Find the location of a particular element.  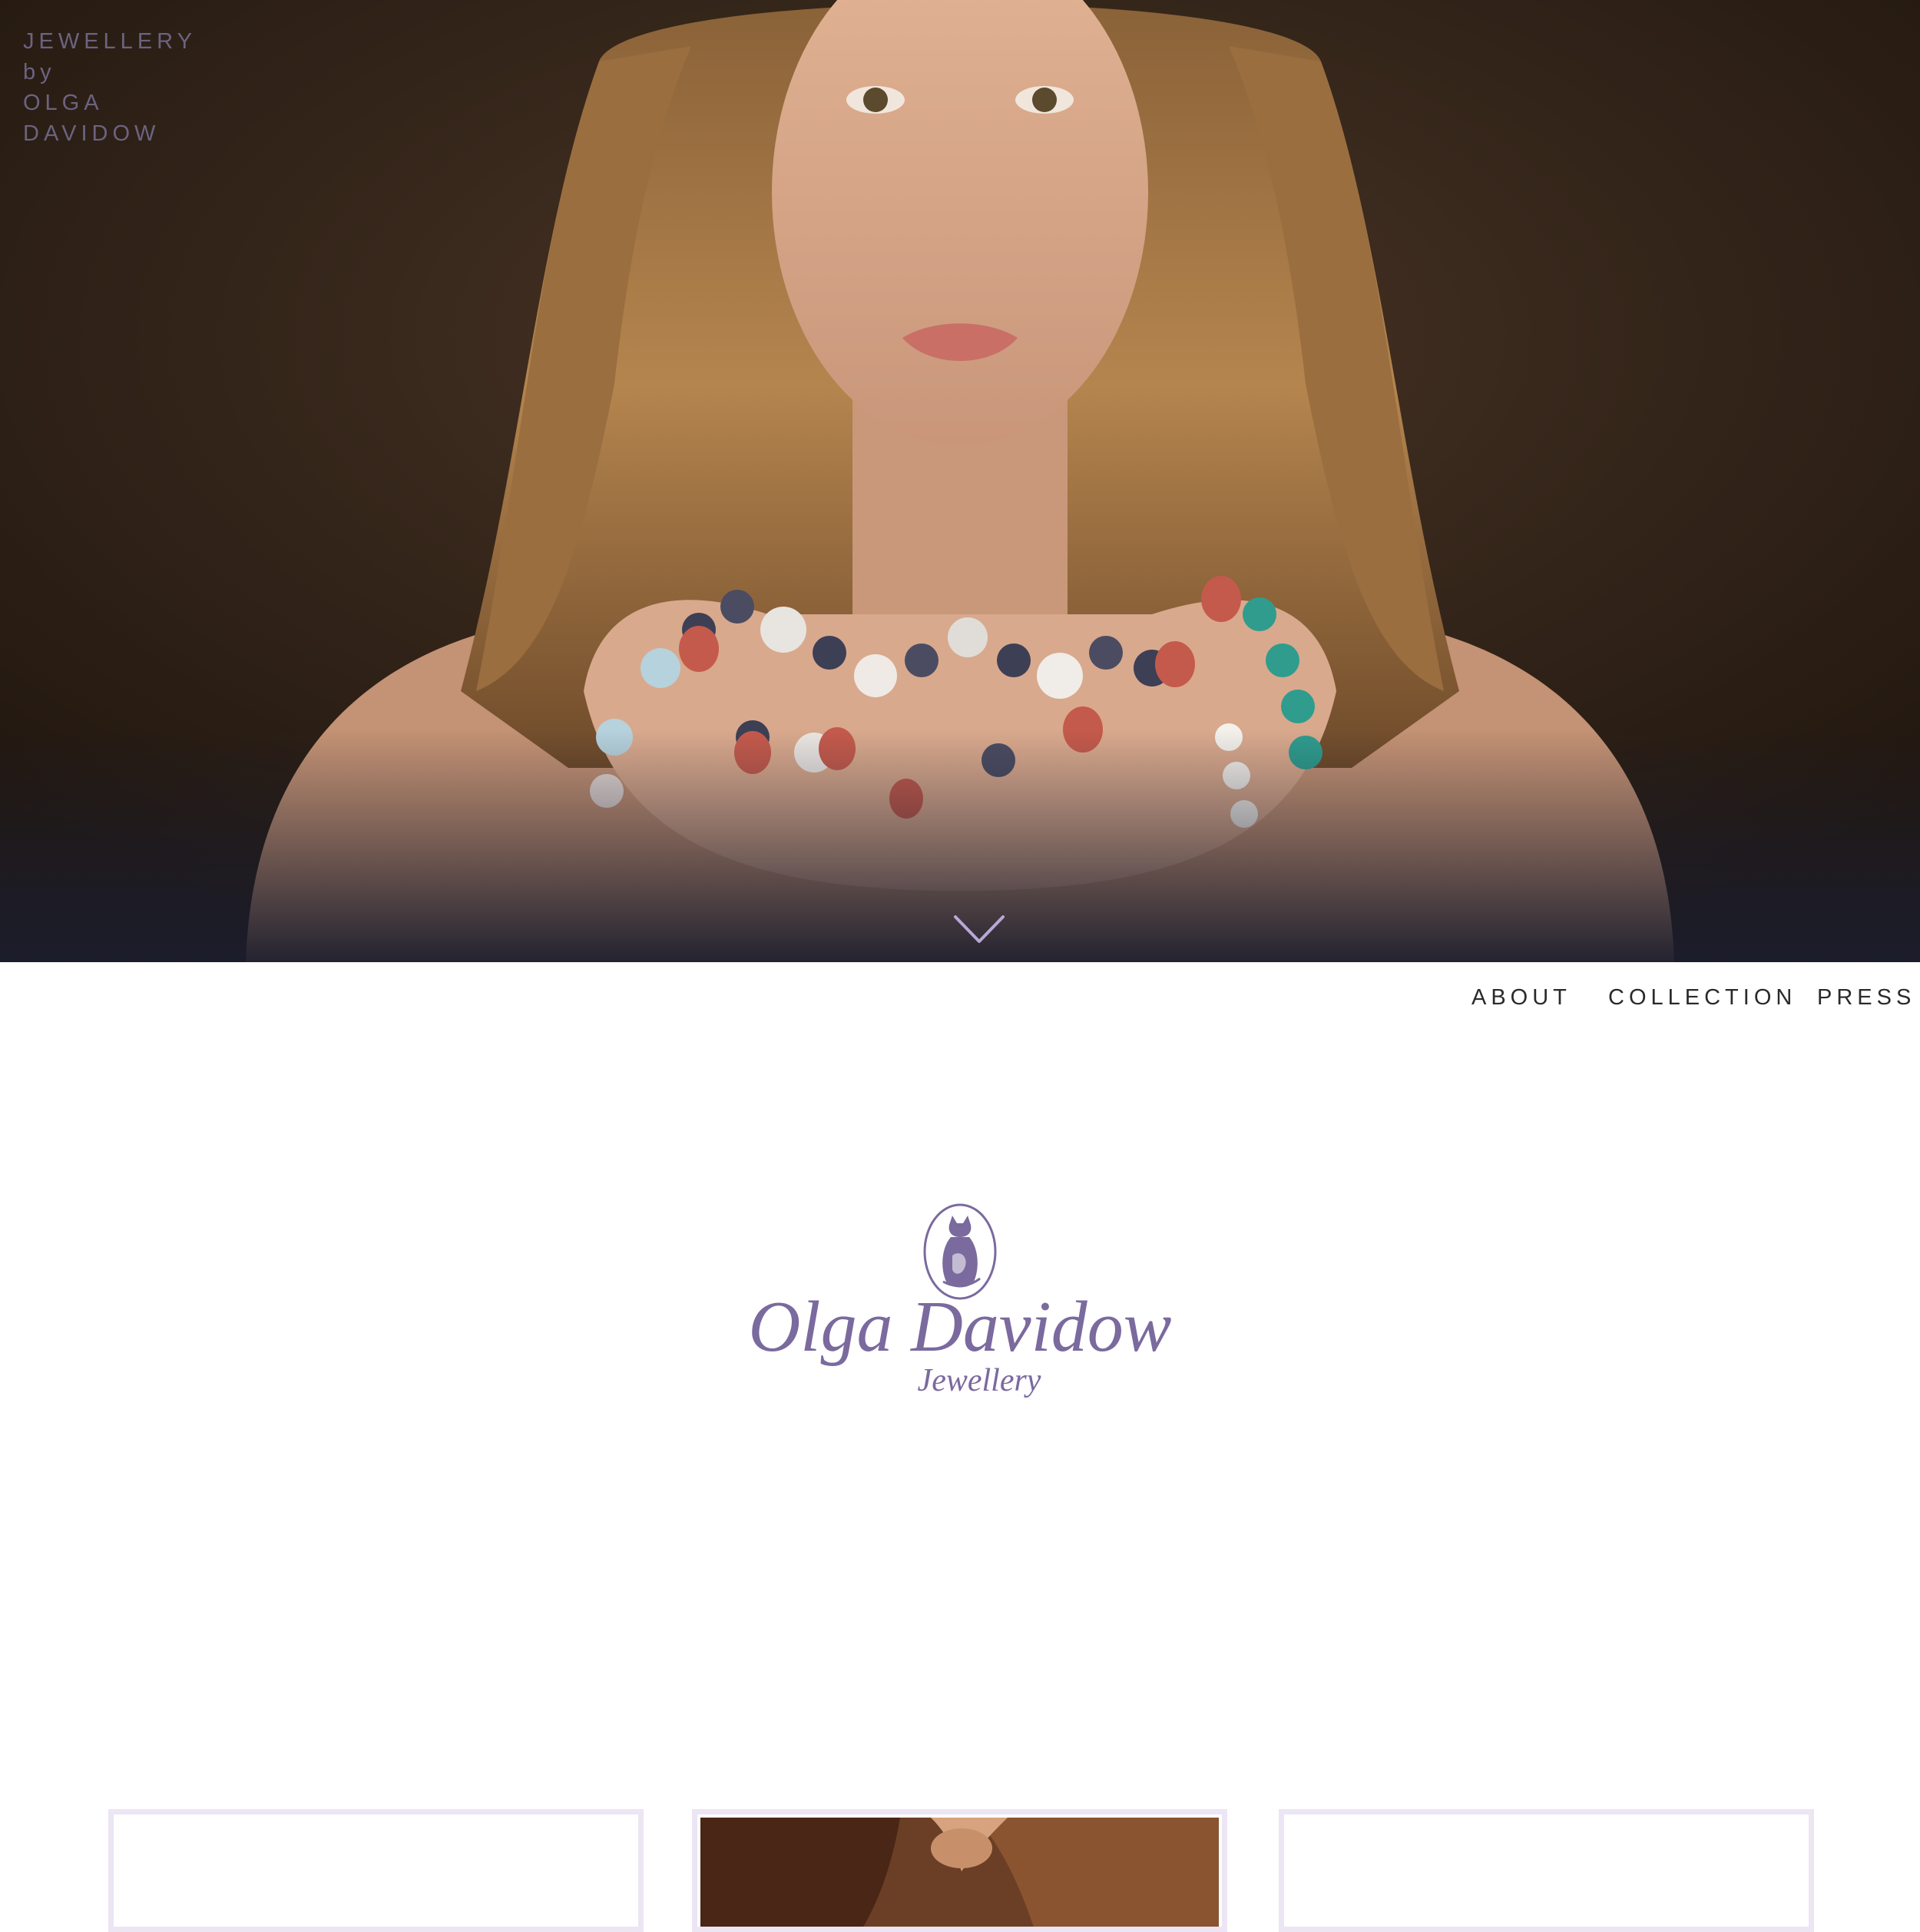

main-nav: ABOUT COLLECTION PRESS is located at coordinates (960, 1000).